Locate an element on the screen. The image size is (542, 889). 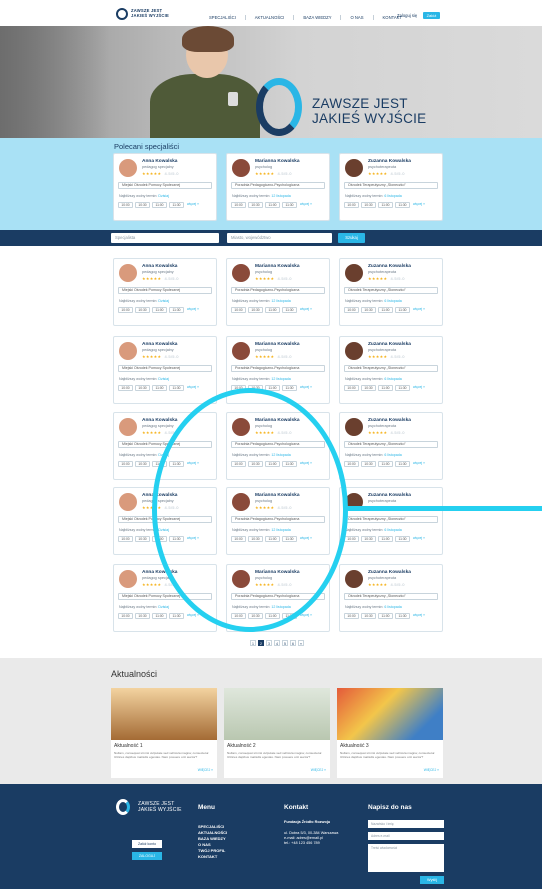
logo-text: ZAWSZE JEST JAKIEŚ WYJŚCIE is located at coordinates (150, 13).